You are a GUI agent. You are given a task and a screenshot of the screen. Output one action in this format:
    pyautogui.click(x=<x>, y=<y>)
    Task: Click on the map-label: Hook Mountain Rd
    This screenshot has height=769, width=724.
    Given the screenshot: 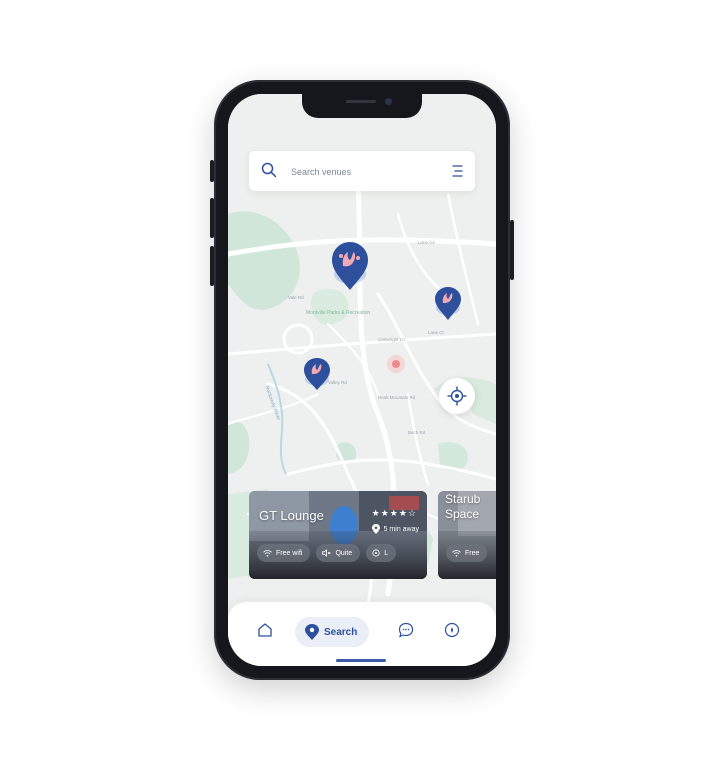 What is the action you would take?
    pyautogui.click(x=397, y=397)
    